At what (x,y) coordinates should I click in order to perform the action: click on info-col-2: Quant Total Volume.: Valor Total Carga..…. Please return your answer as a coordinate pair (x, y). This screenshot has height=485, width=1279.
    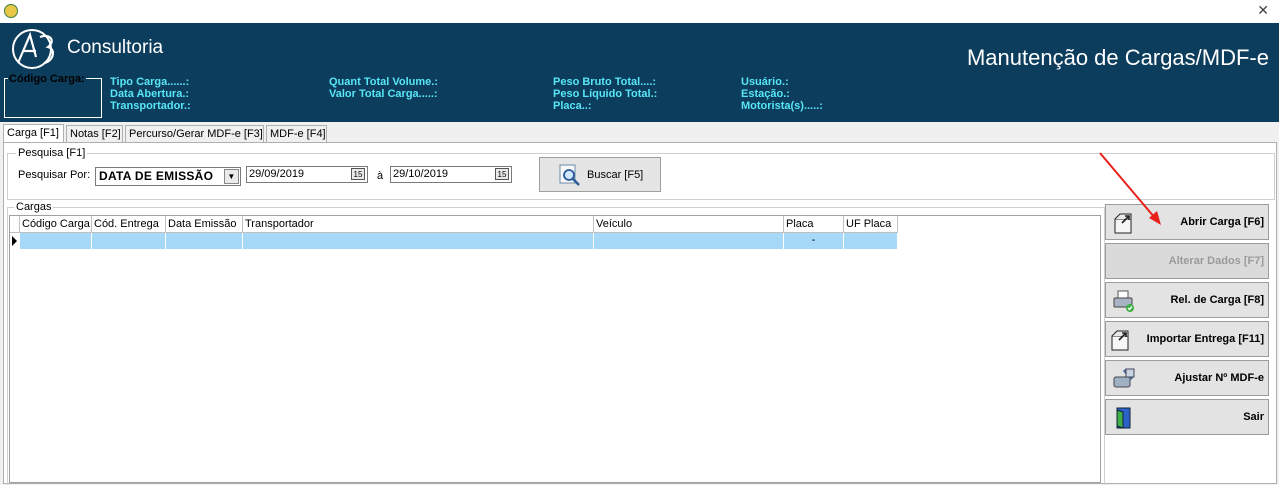
    Looking at the image, I should click on (383, 88).